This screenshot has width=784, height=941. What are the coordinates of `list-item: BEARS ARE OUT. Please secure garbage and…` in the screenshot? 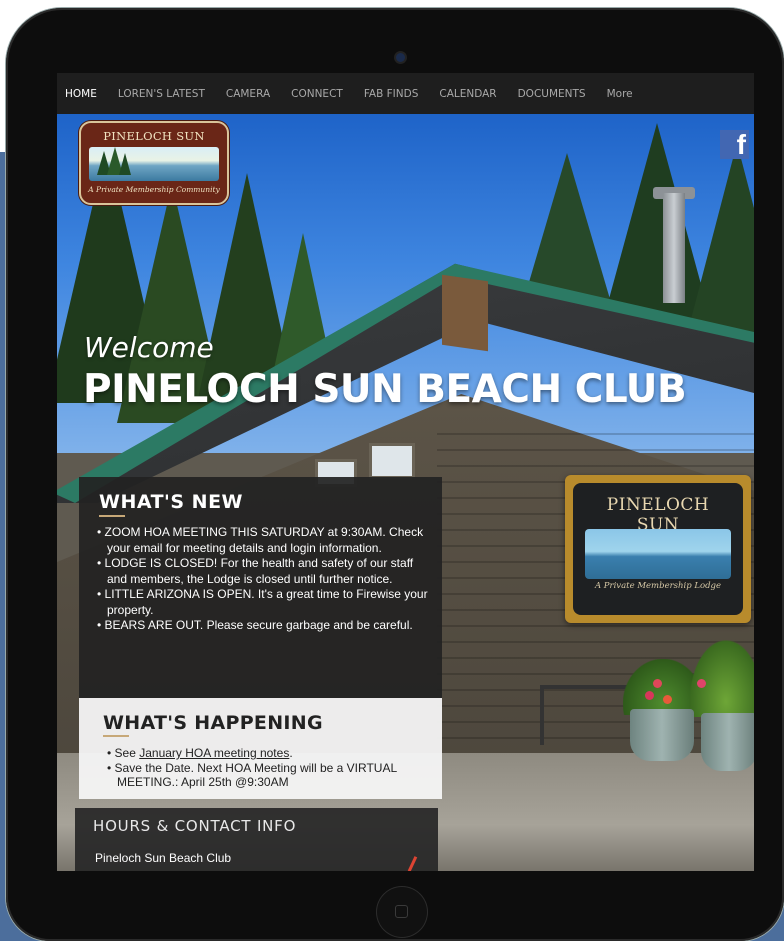 It's located at (265, 626).